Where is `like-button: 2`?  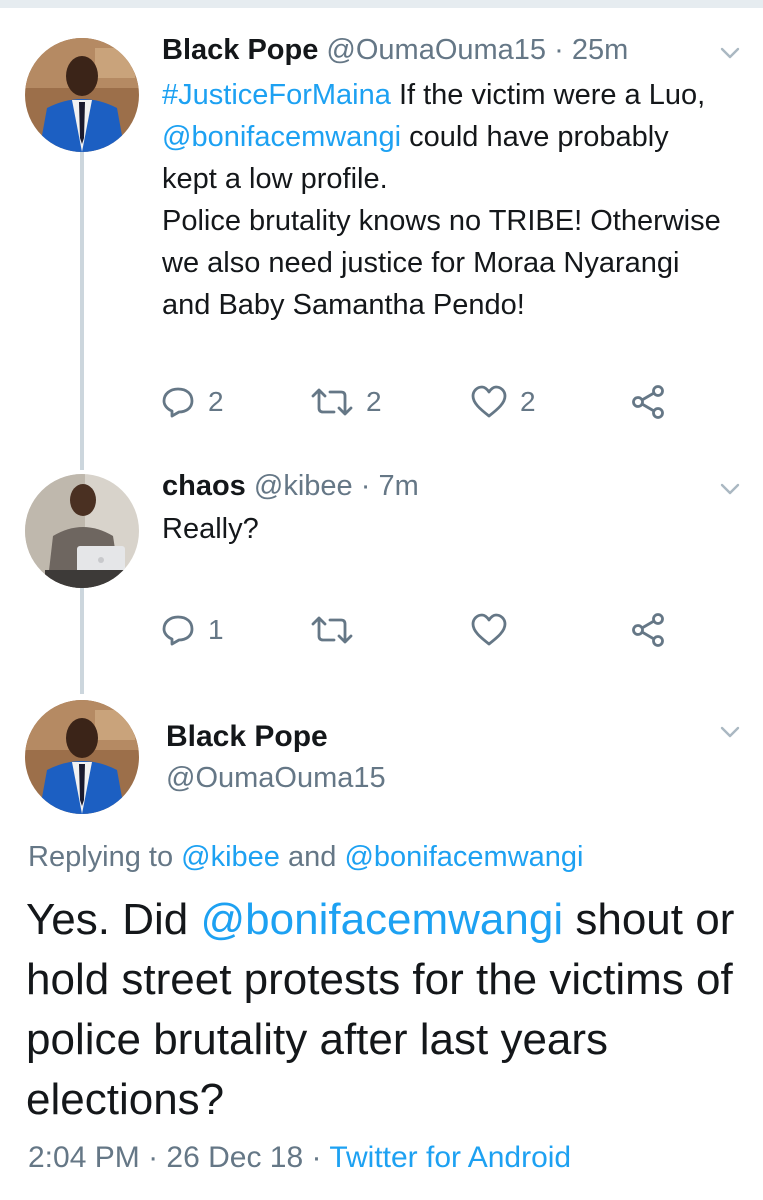
like-button: 2 is located at coordinates (503, 402).